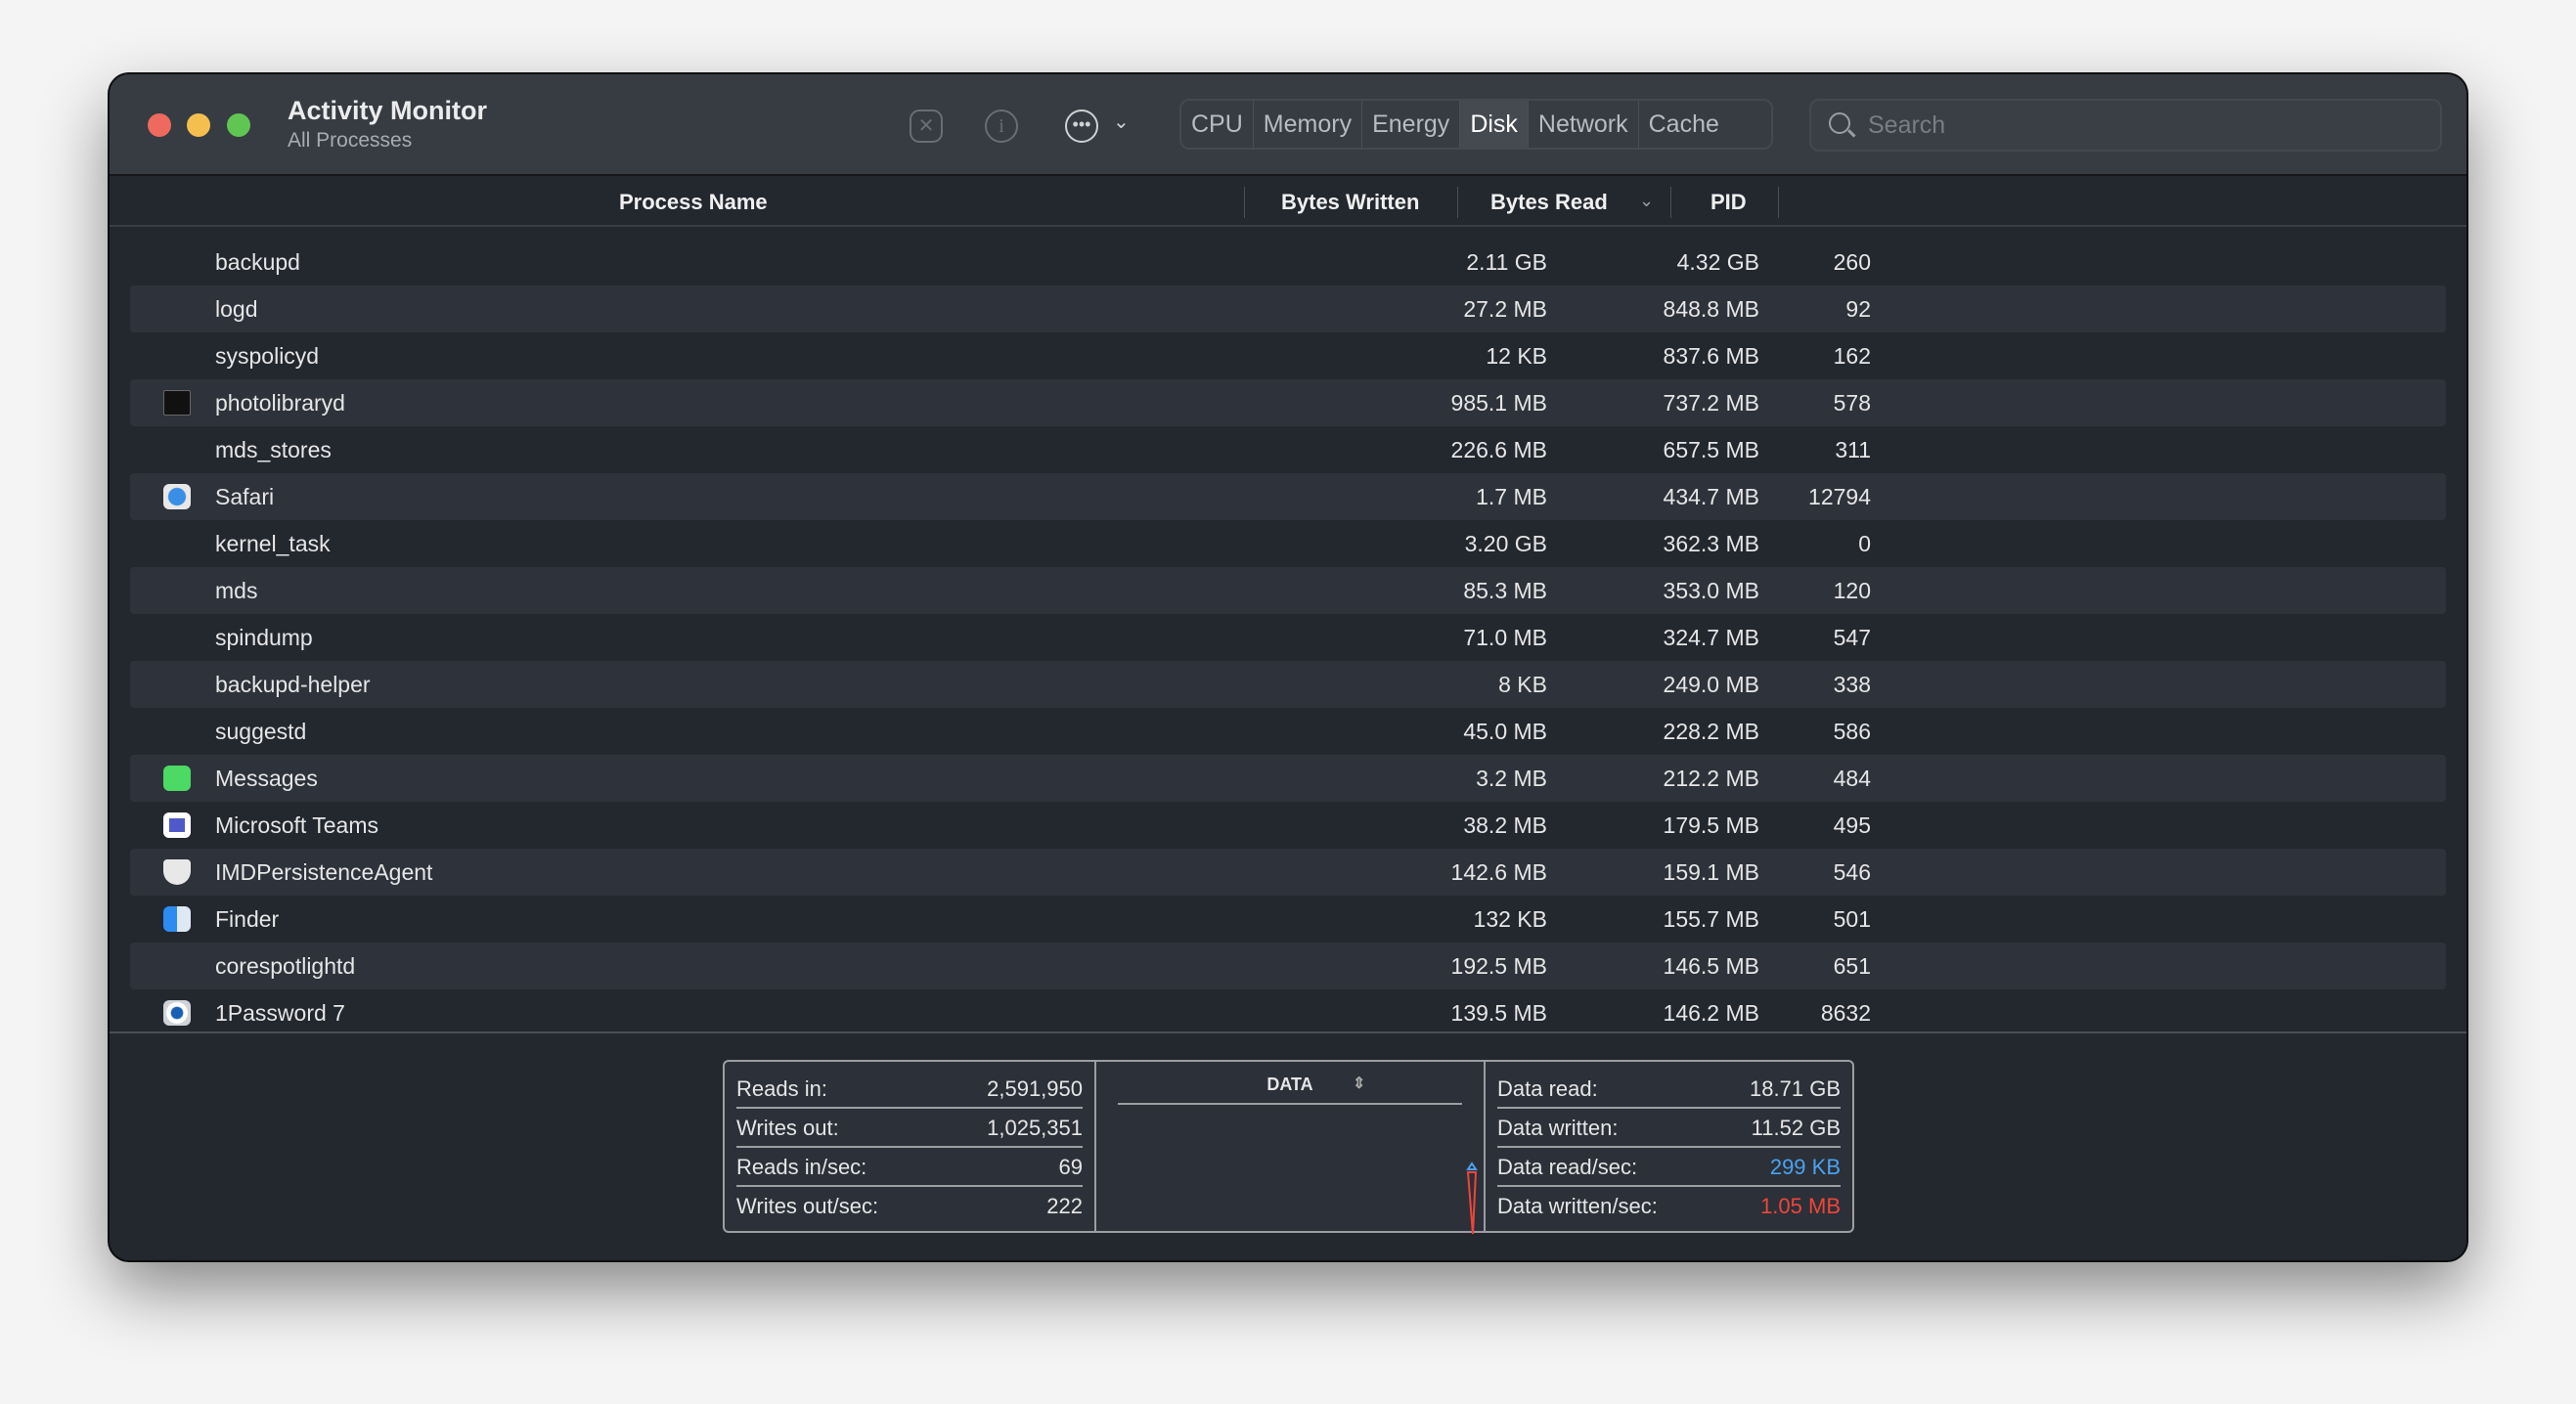 The width and height of the screenshot is (2576, 1404). What do you see at coordinates (1511, 779) in the screenshot?
I see `bytes-written: 3.2 MB` at bounding box center [1511, 779].